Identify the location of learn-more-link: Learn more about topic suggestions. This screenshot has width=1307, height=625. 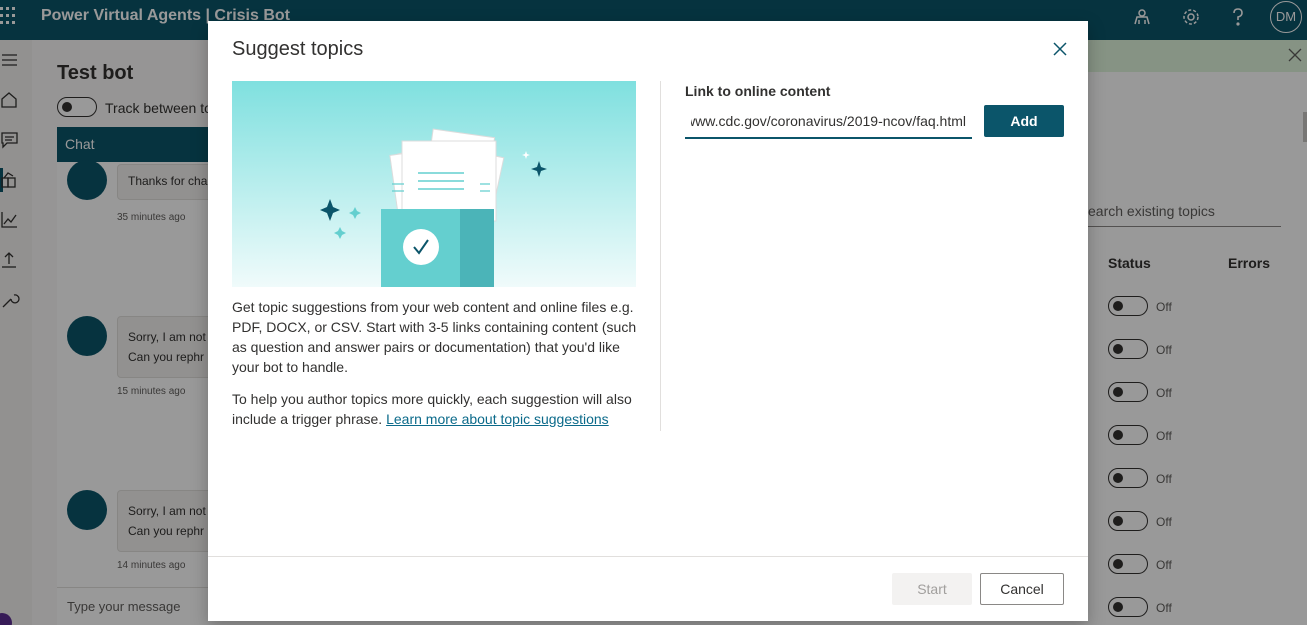
(497, 419).